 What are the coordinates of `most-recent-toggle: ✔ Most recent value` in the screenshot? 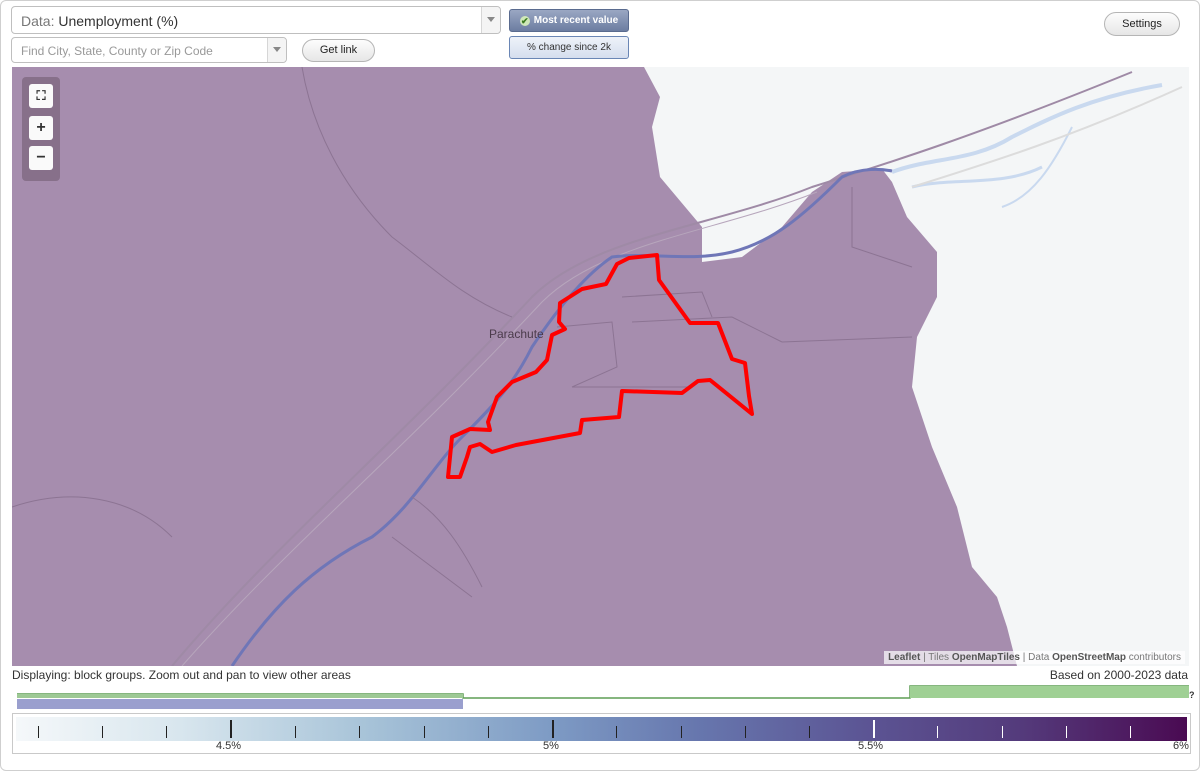 It's located at (569, 20).